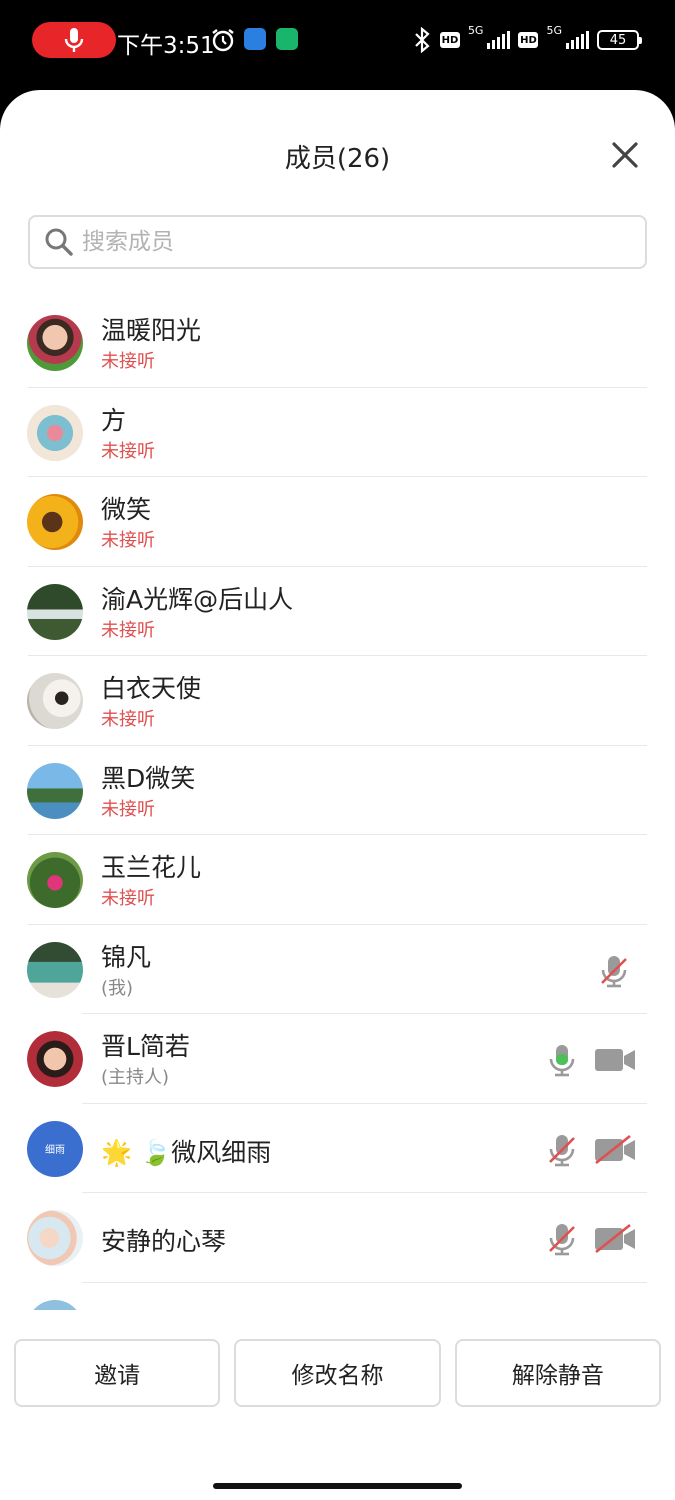 The image size is (675, 1500). I want to click on member-row: 安静的心琴, so click(337, 1238).